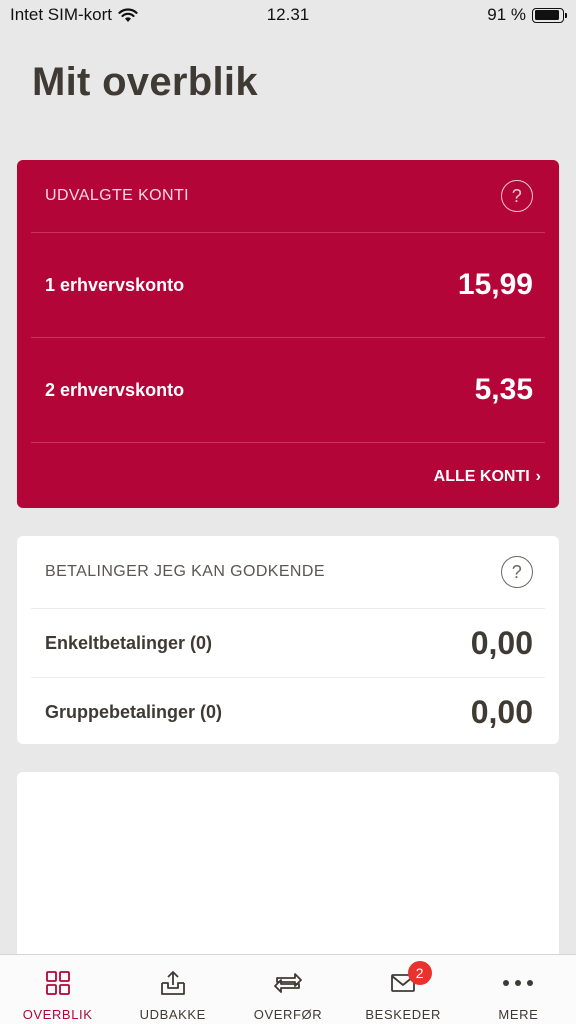 The width and height of the screenshot is (576, 1024). What do you see at coordinates (403, 989) in the screenshot?
I see `tab-beskeder: 2 BESKEDER` at bounding box center [403, 989].